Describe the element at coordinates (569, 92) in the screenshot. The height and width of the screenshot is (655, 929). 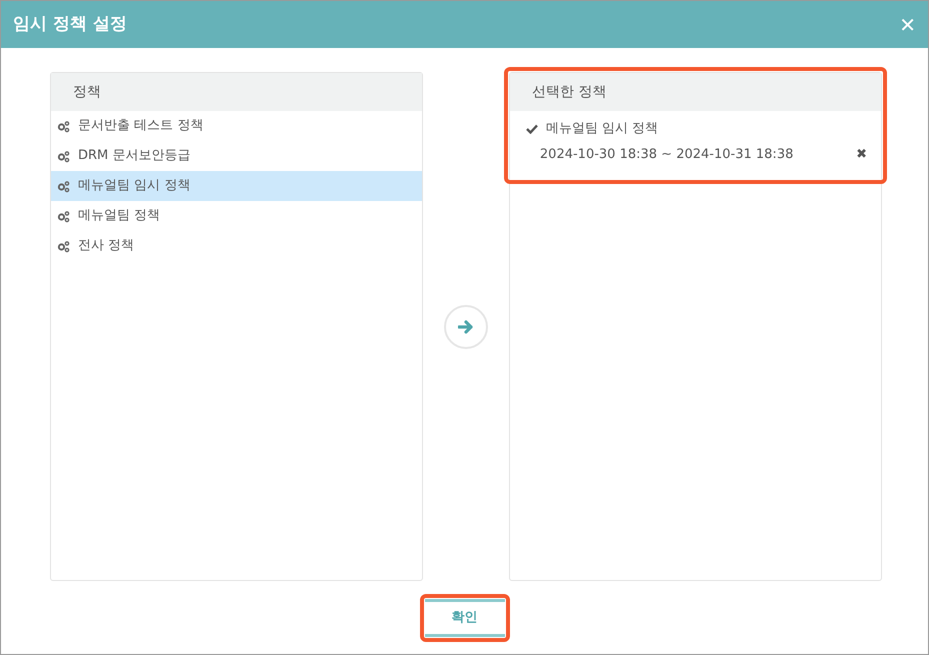
I see `panel-title: 선택한 정책` at that location.